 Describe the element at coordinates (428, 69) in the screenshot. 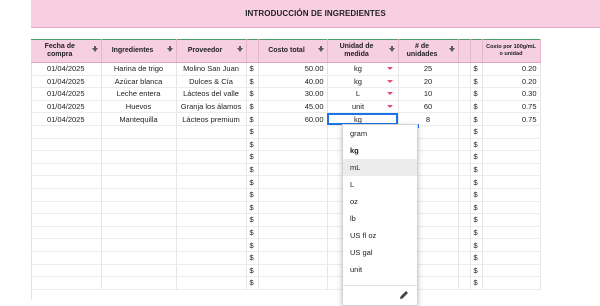

I see `cell-num-unidades: 25` at that location.